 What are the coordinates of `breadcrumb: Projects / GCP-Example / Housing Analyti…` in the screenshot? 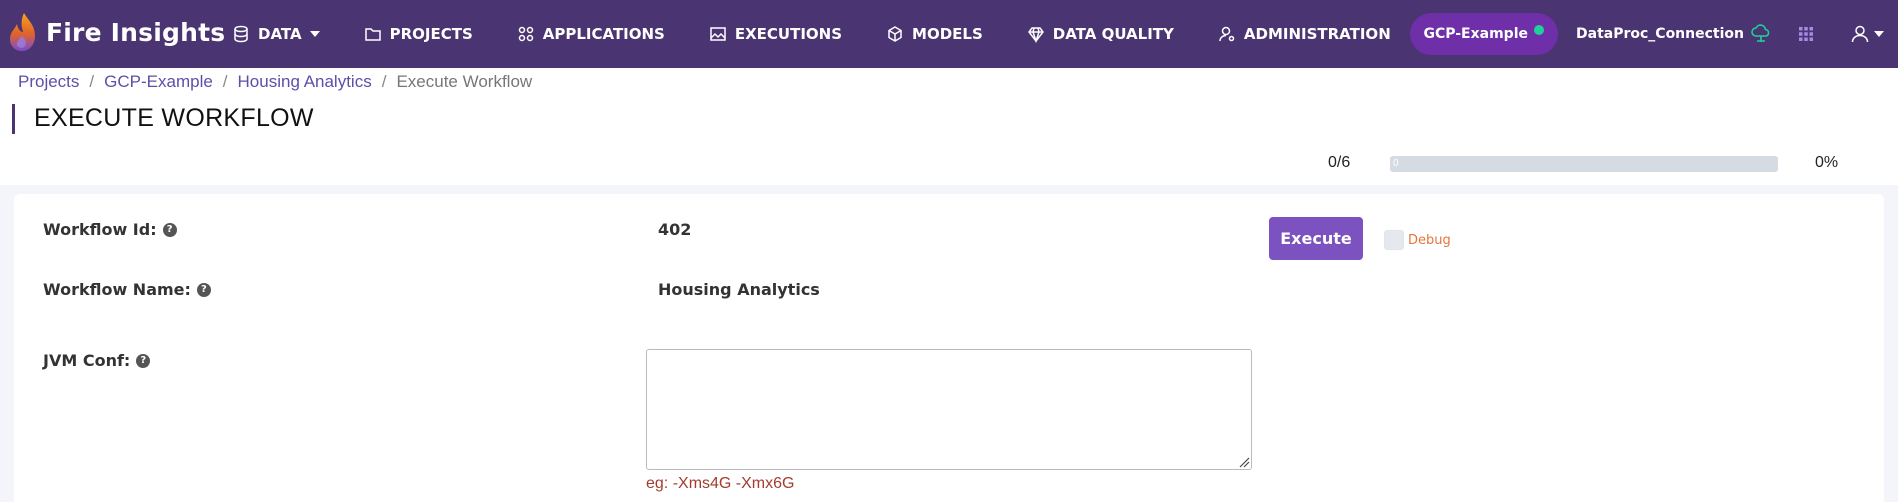 It's located at (275, 82).